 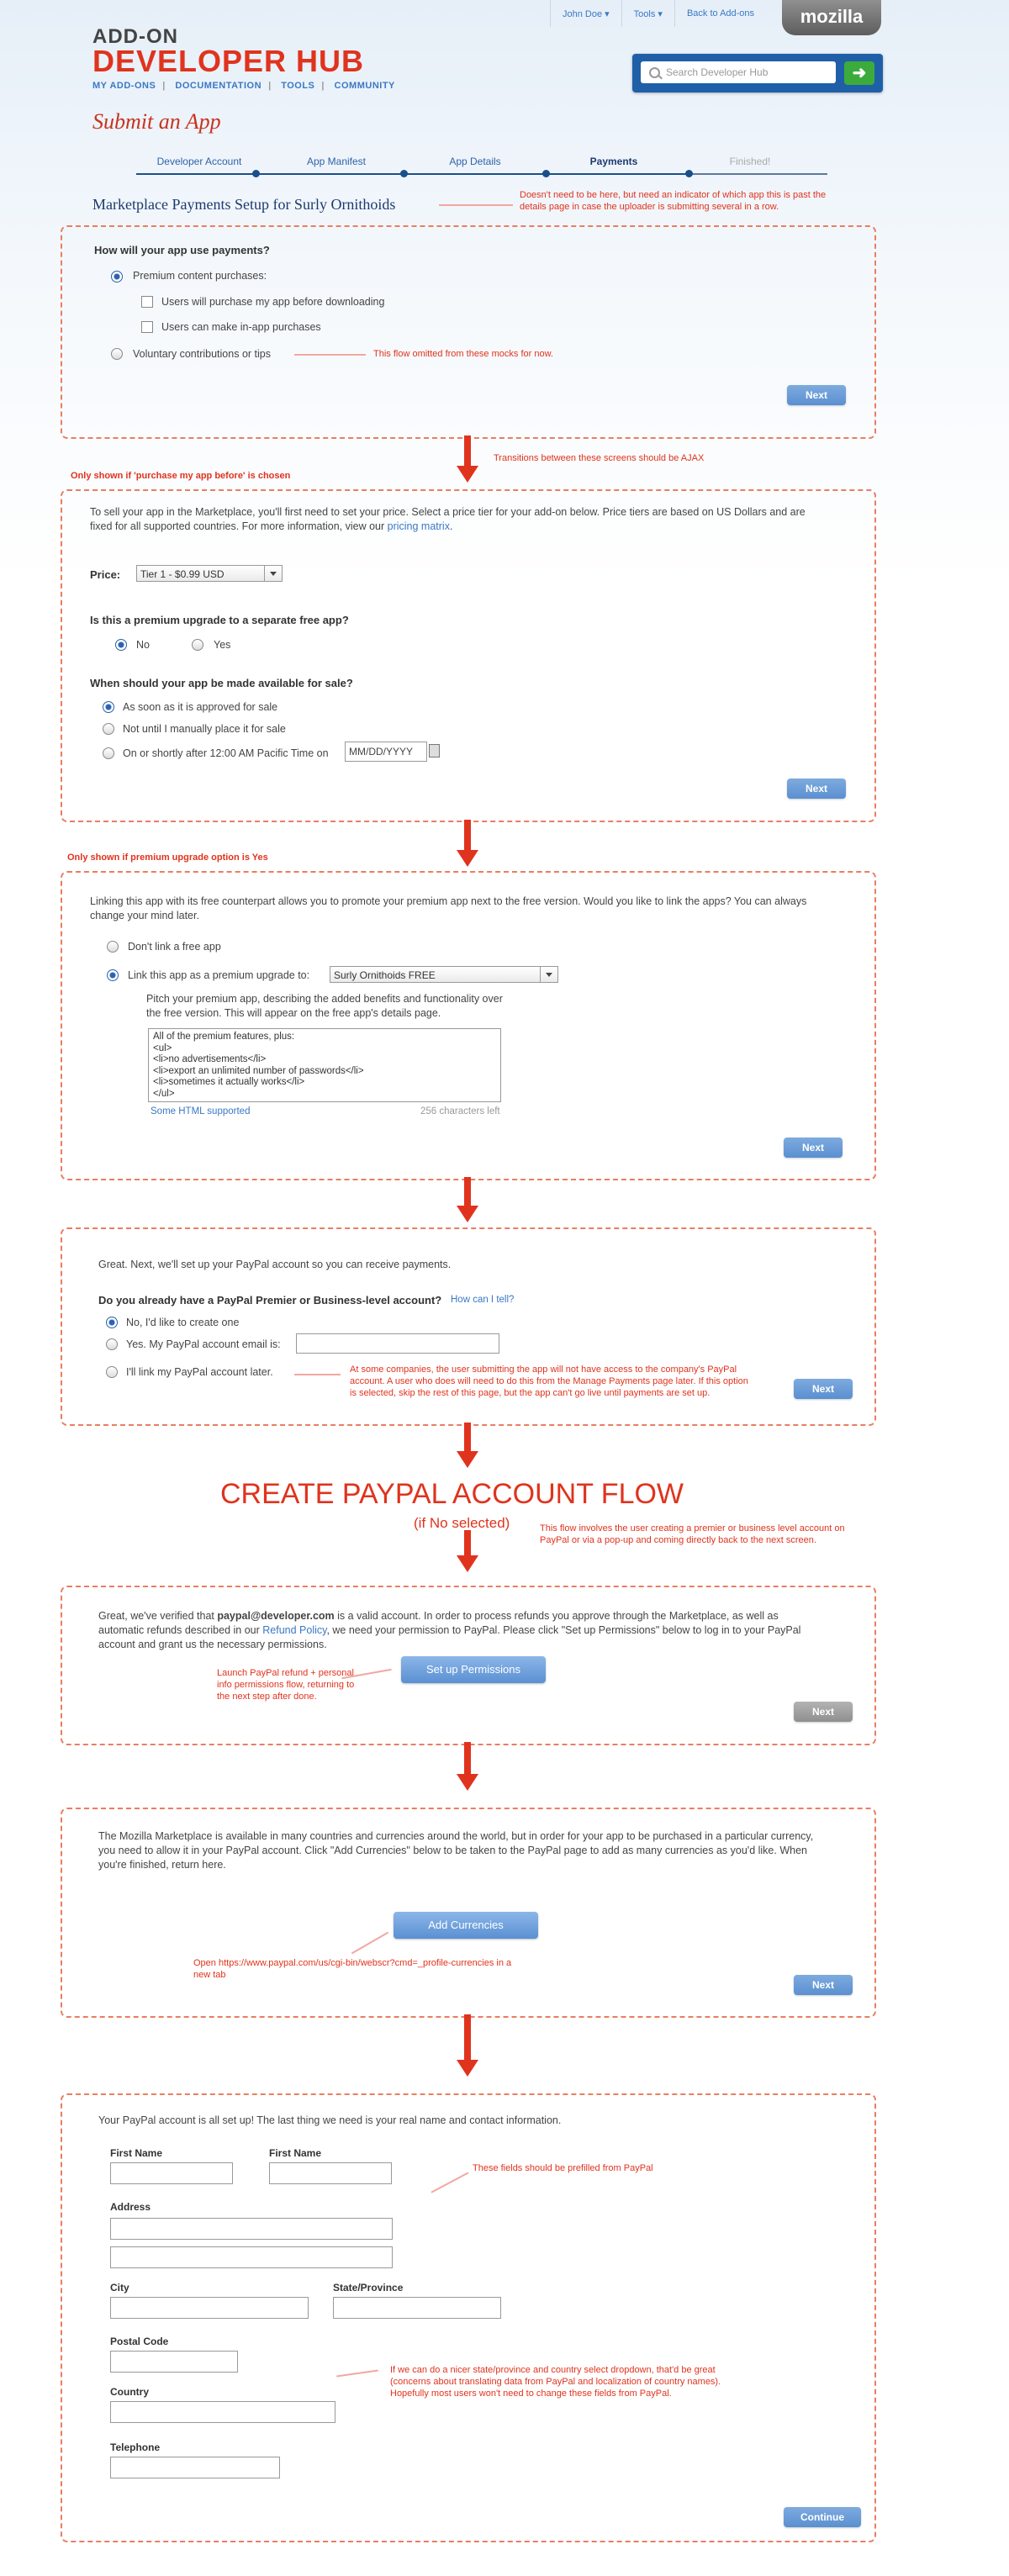 I want to click on html-supported-link: Some HTML supported, so click(x=201, y=1111).